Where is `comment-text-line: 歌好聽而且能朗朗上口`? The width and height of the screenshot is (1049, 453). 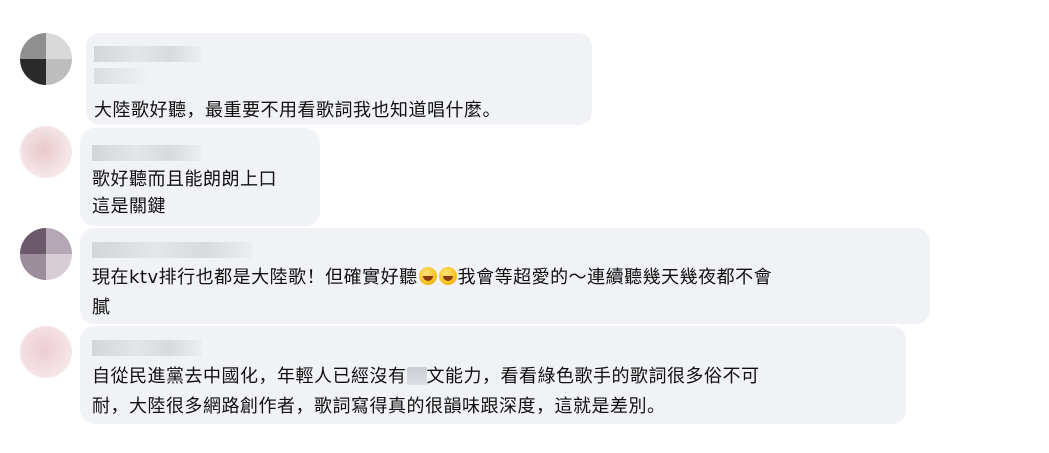
comment-text-line: 歌好聽而且能朗朗上口 is located at coordinates (184, 179).